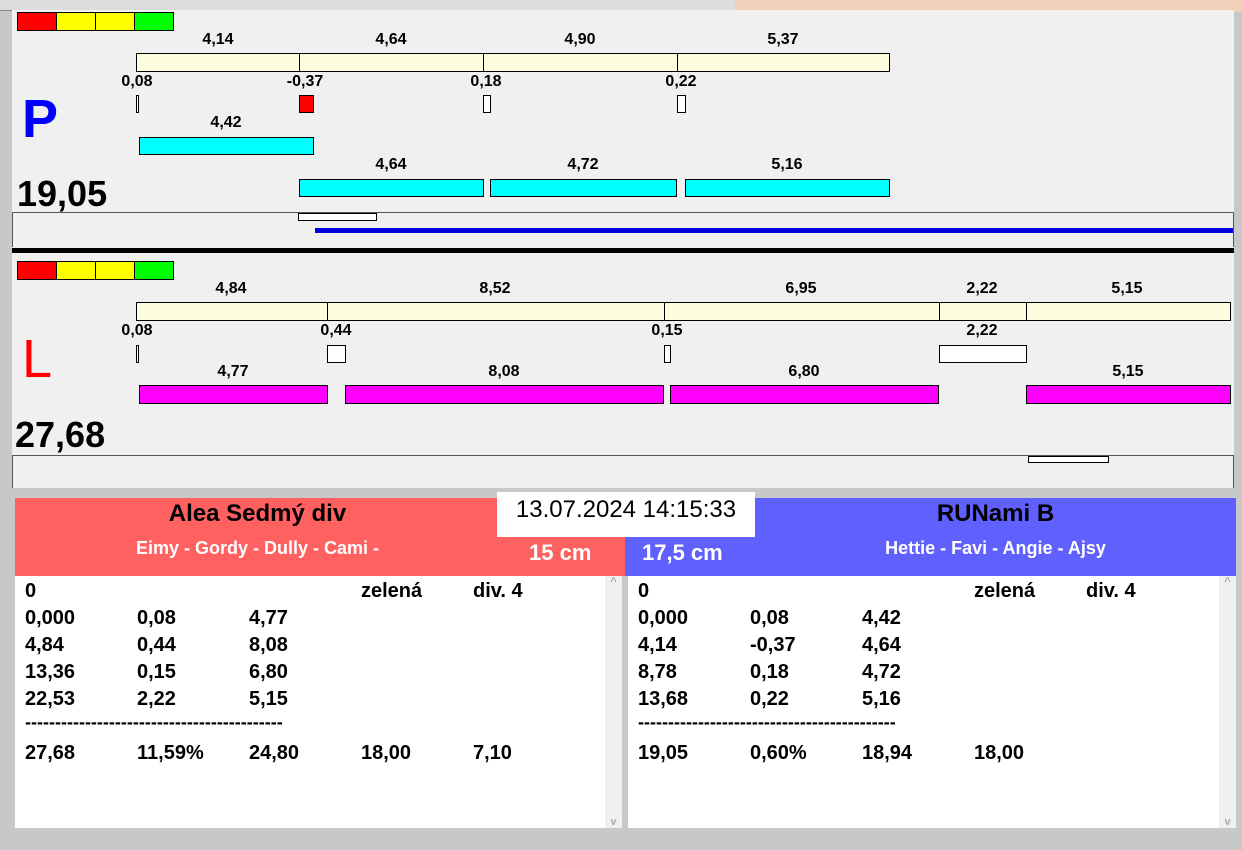 The image size is (1242, 850). What do you see at coordinates (156, 699) in the screenshot?
I see `cell: 2,22` at bounding box center [156, 699].